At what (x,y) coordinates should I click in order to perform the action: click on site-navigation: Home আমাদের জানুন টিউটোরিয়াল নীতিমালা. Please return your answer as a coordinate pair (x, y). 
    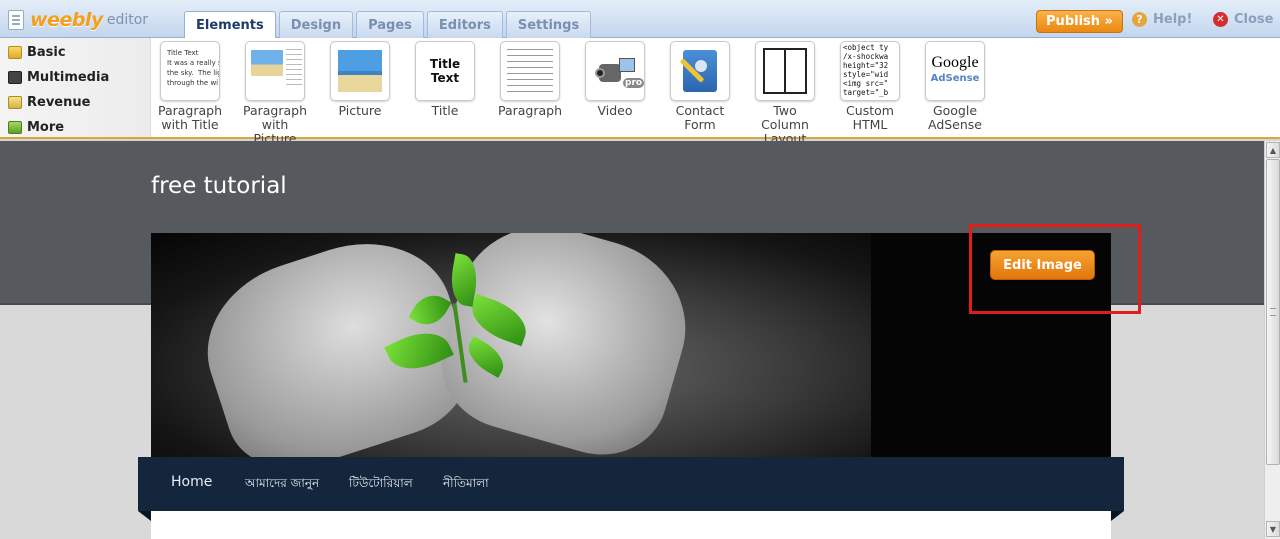
    Looking at the image, I should click on (631, 484).